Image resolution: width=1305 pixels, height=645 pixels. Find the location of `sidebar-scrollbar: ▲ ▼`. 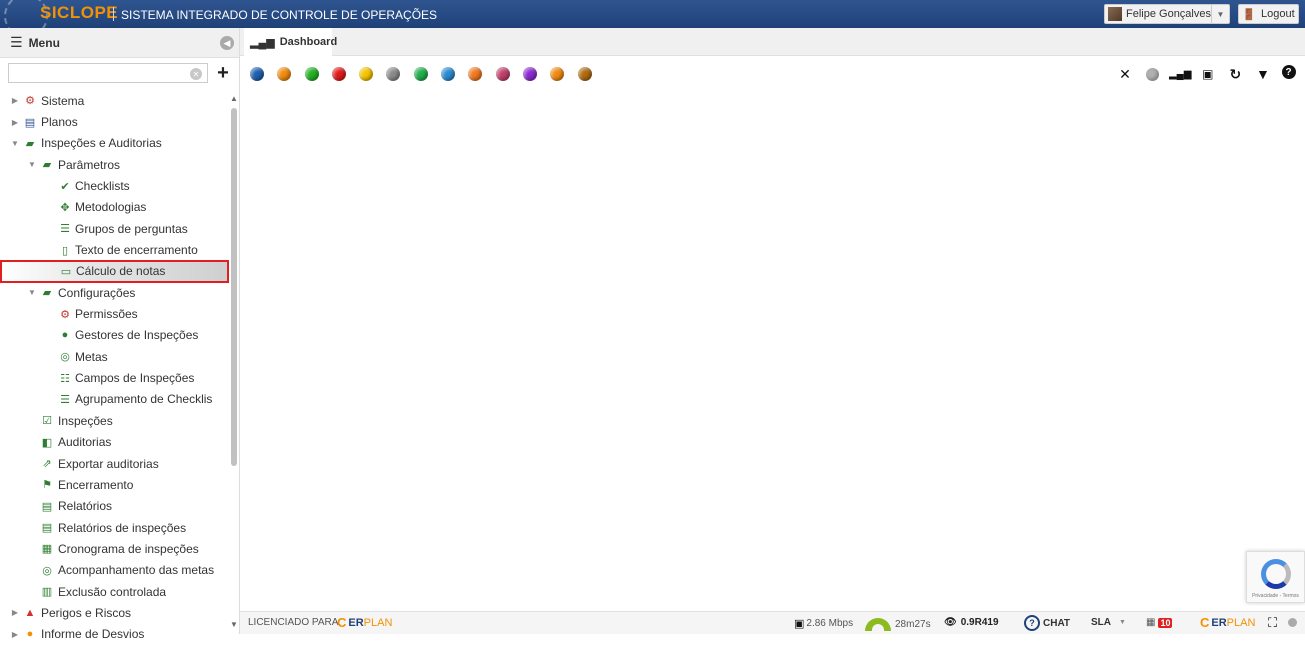

sidebar-scrollbar: ▲ ▼ is located at coordinates (234, 364).